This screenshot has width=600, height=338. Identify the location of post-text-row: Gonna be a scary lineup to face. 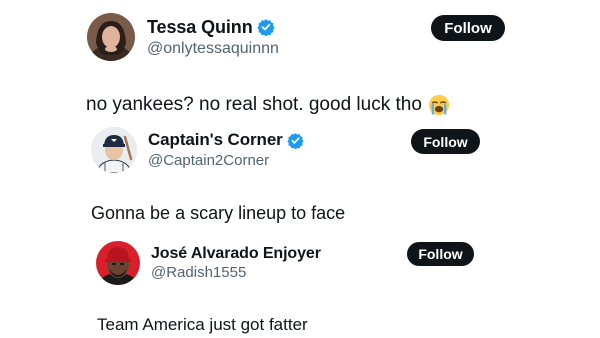
(218, 213).